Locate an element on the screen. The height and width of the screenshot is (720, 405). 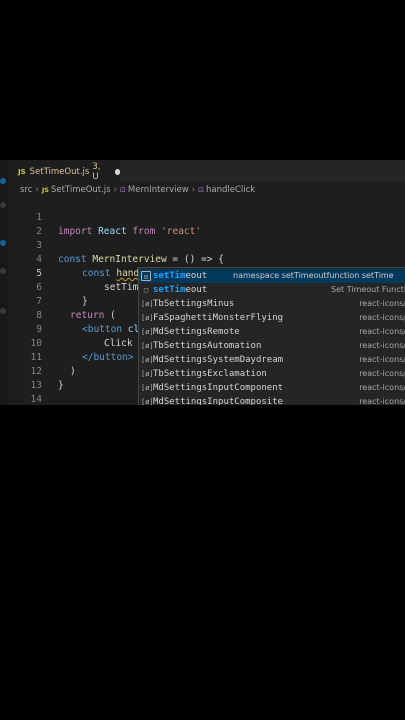
breadcrumb-src: src is located at coordinates (26, 190).